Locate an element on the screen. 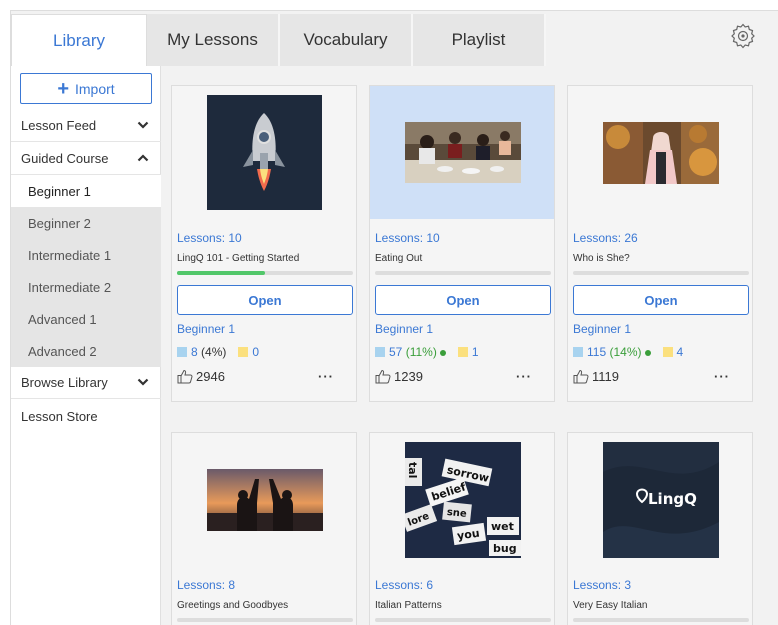  like-count: 1239 is located at coordinates (408, 376).